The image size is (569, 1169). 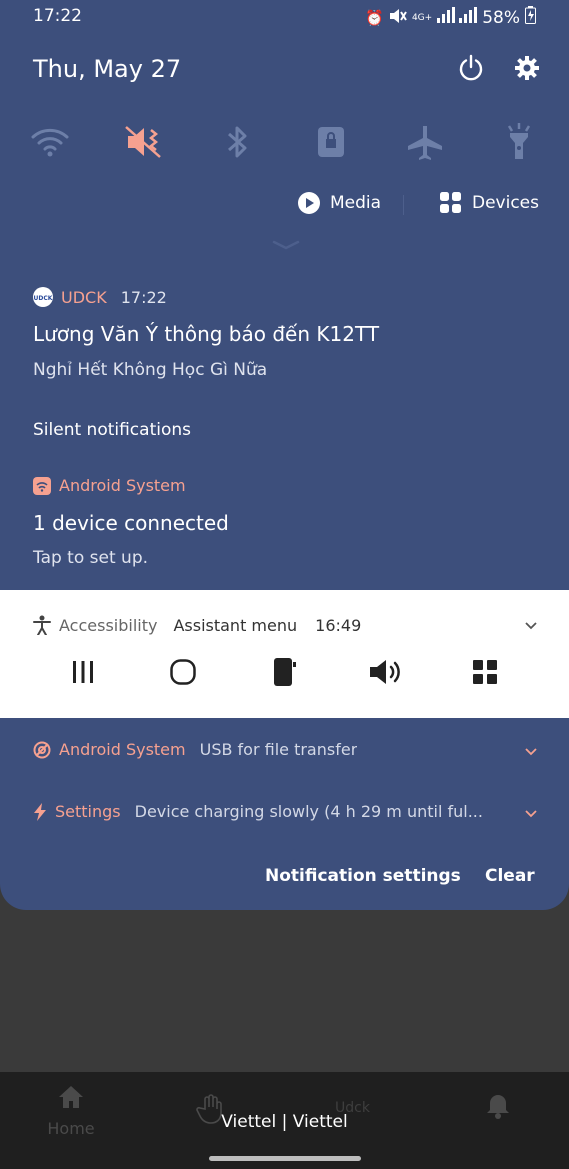 I want to click on accessibility-icon, so click(x=42, y=625).